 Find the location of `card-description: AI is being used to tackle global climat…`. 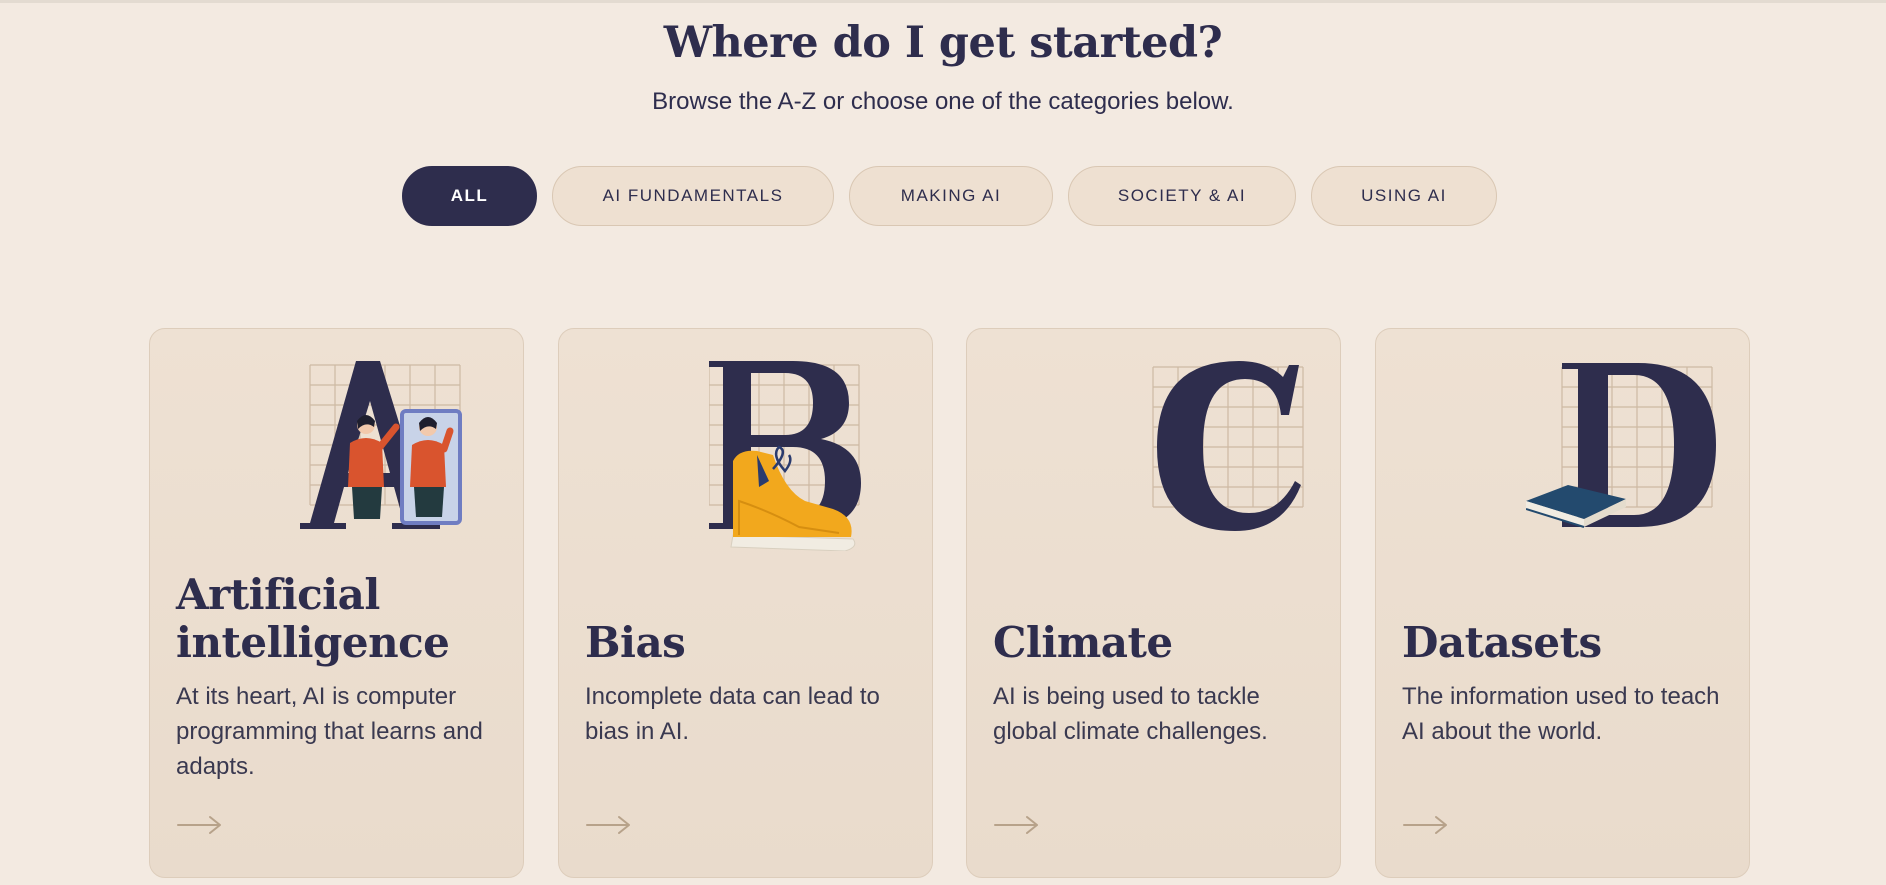

card-description: AI is being used to tackle global climat… is located at coordinates (1130, 714).